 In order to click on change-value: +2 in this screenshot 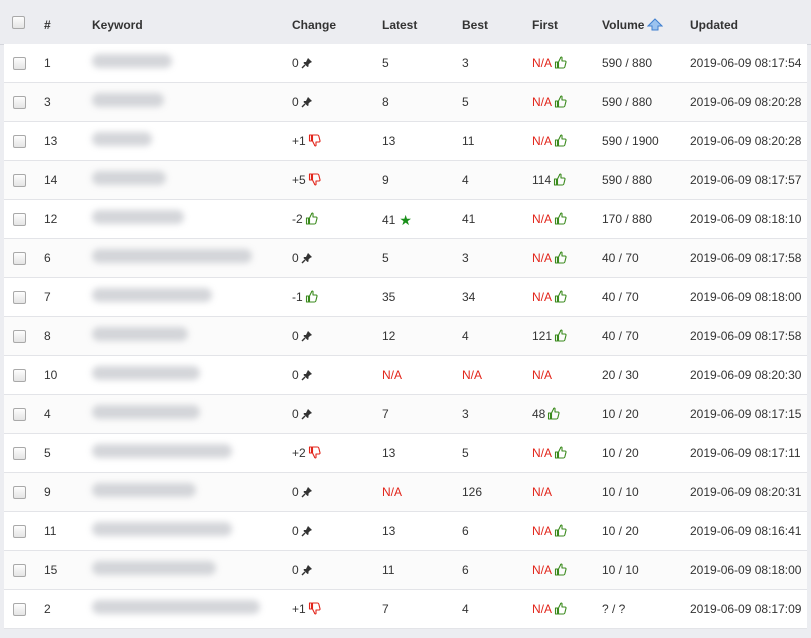, I will do `click(299, 453)`.